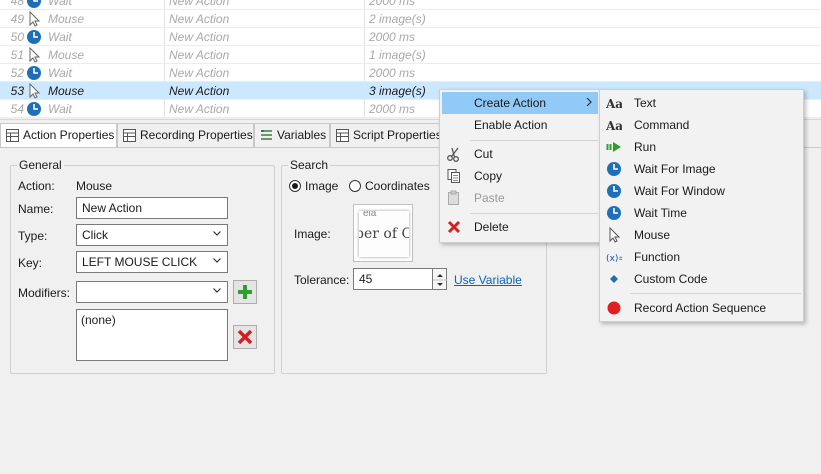  I want to click on menu-item-label: Run, so click(645, 147).